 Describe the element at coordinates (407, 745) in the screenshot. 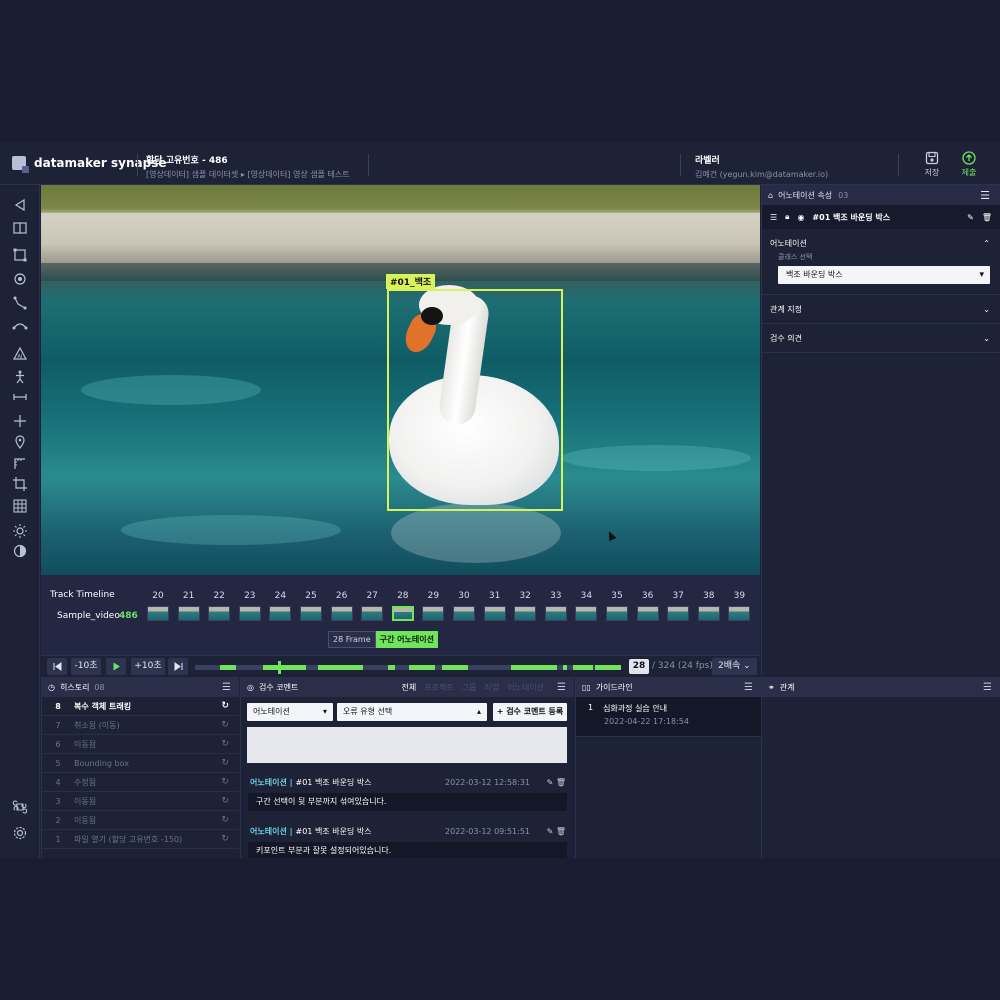

I see `review-comment-input` at that location.